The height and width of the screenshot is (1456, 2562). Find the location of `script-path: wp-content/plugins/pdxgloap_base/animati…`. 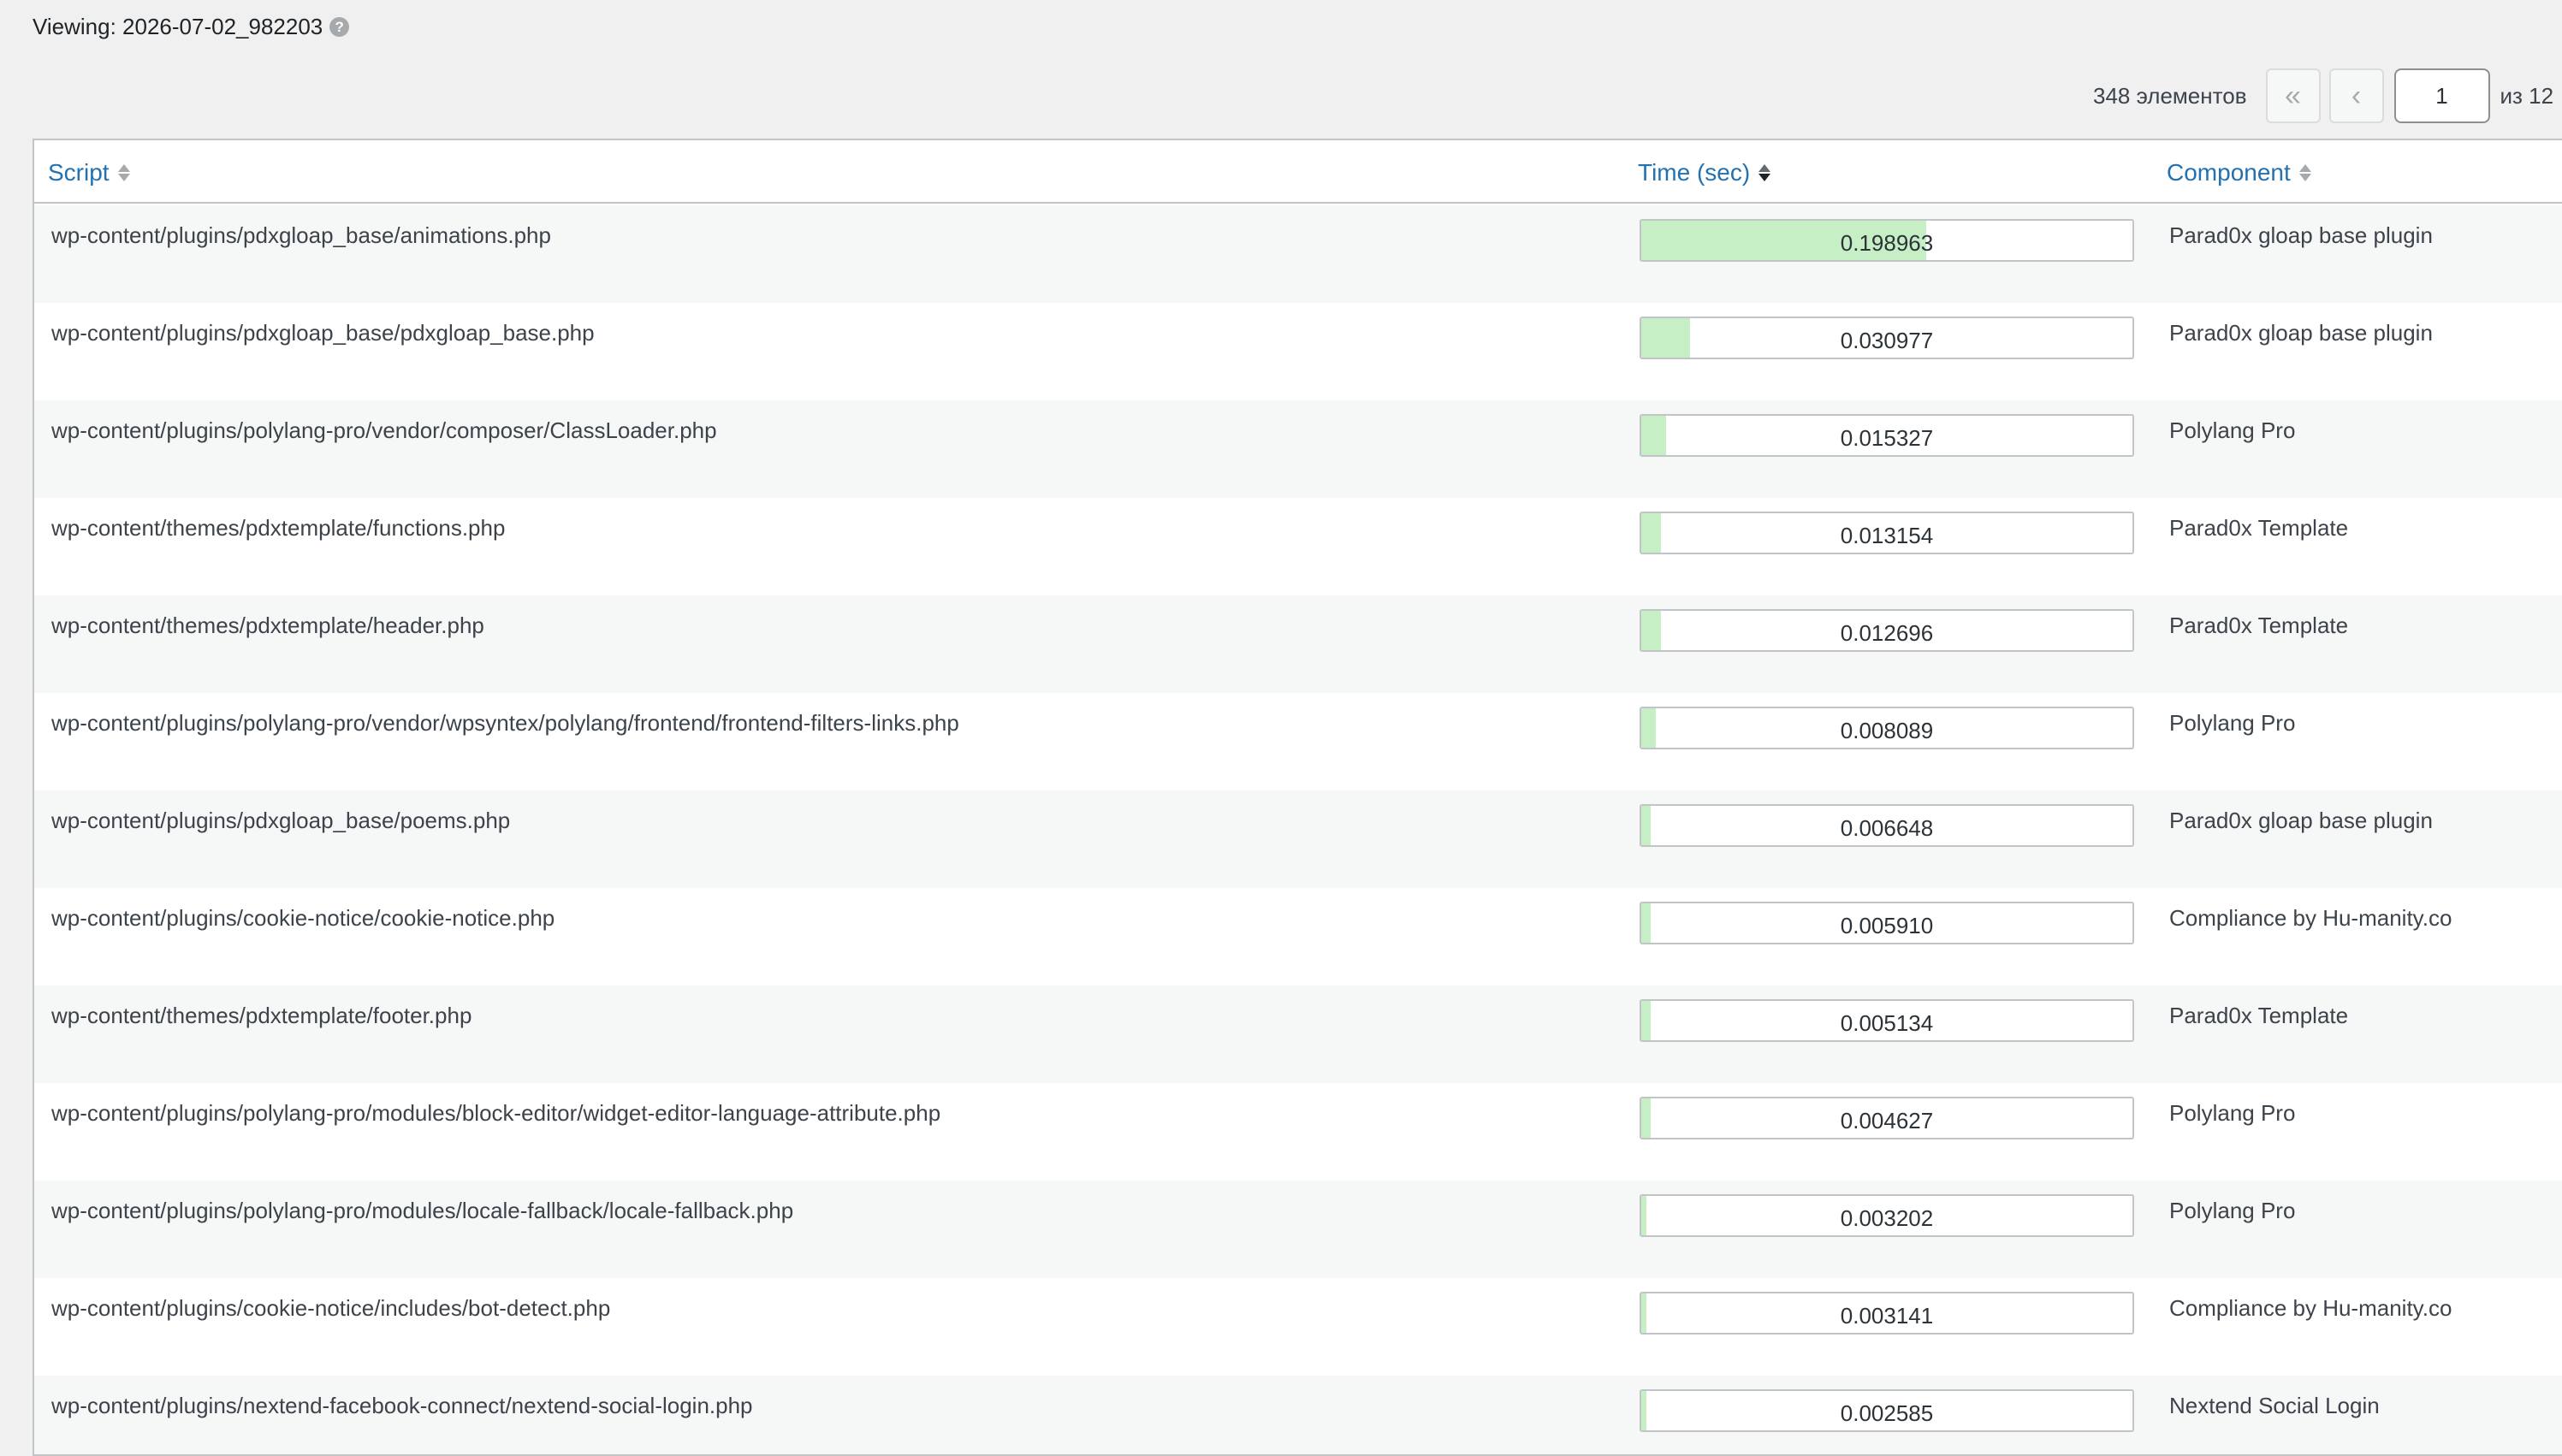

script-path: wp-content/plugins/pdxgloap_base/animati… is located at coordinates (301, 235).